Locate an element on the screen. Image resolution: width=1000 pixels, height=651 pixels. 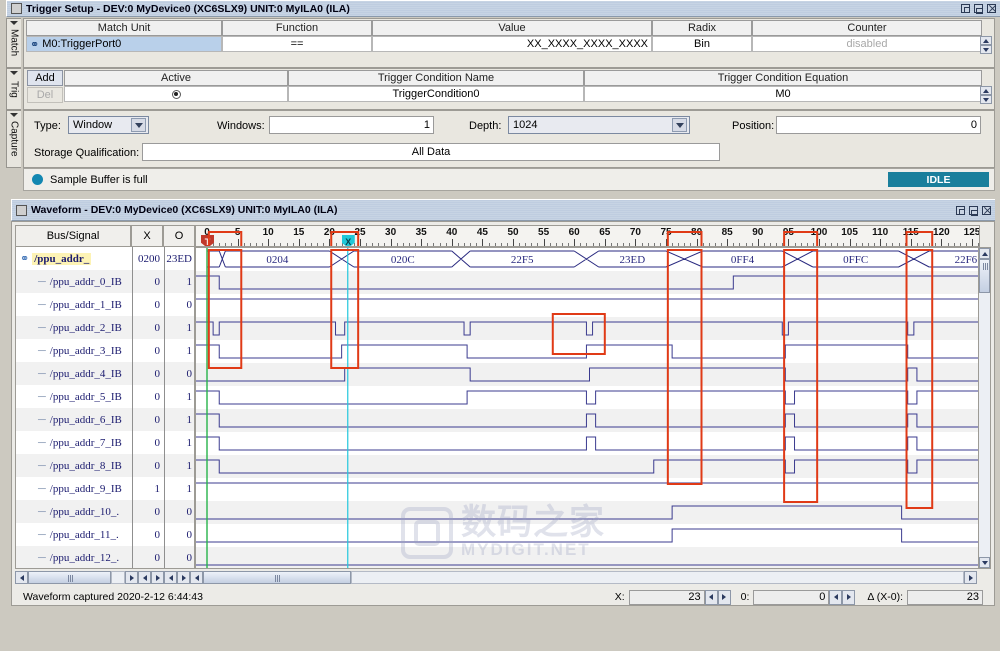
cursor-x-dec-button is located at coordinates (711, 597).